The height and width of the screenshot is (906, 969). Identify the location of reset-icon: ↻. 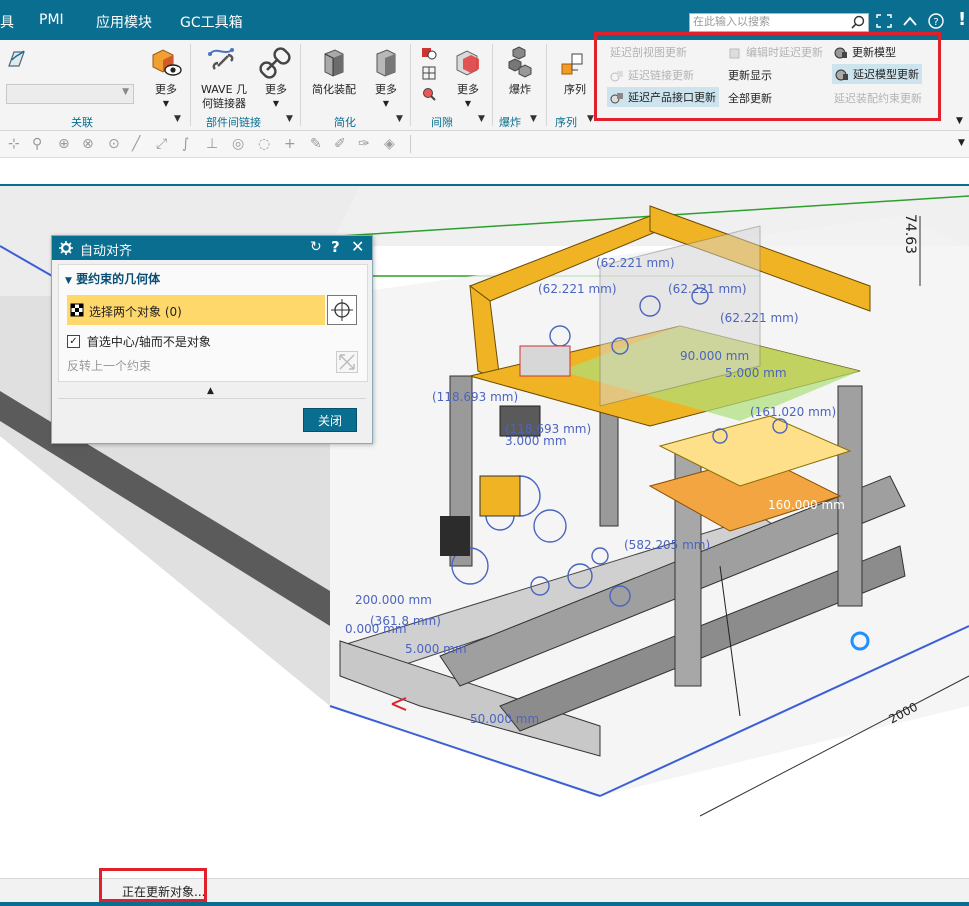
(316, 247).